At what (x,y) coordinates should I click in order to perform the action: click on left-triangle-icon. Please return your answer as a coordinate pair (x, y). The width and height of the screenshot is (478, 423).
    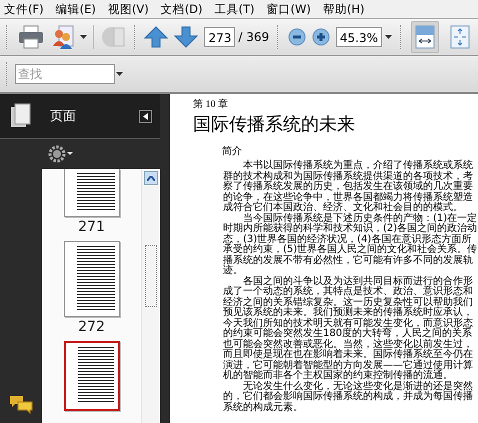
    Looking at the image, I should click on (145, 116).